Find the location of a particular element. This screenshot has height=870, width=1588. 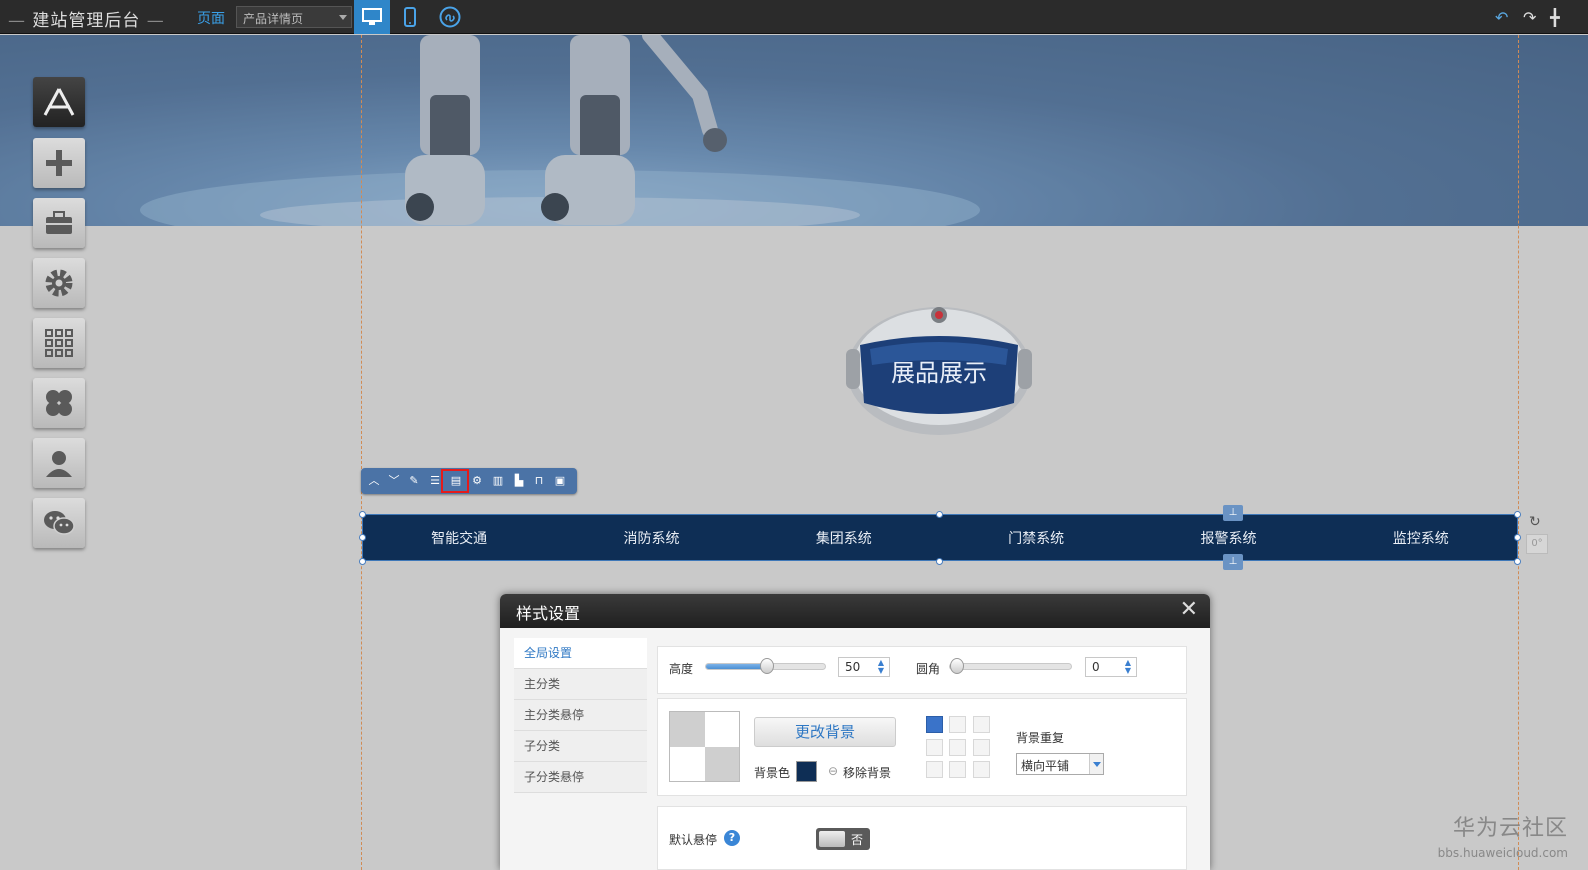

sidebar-wechat-button is located at coordinates (59, 523).